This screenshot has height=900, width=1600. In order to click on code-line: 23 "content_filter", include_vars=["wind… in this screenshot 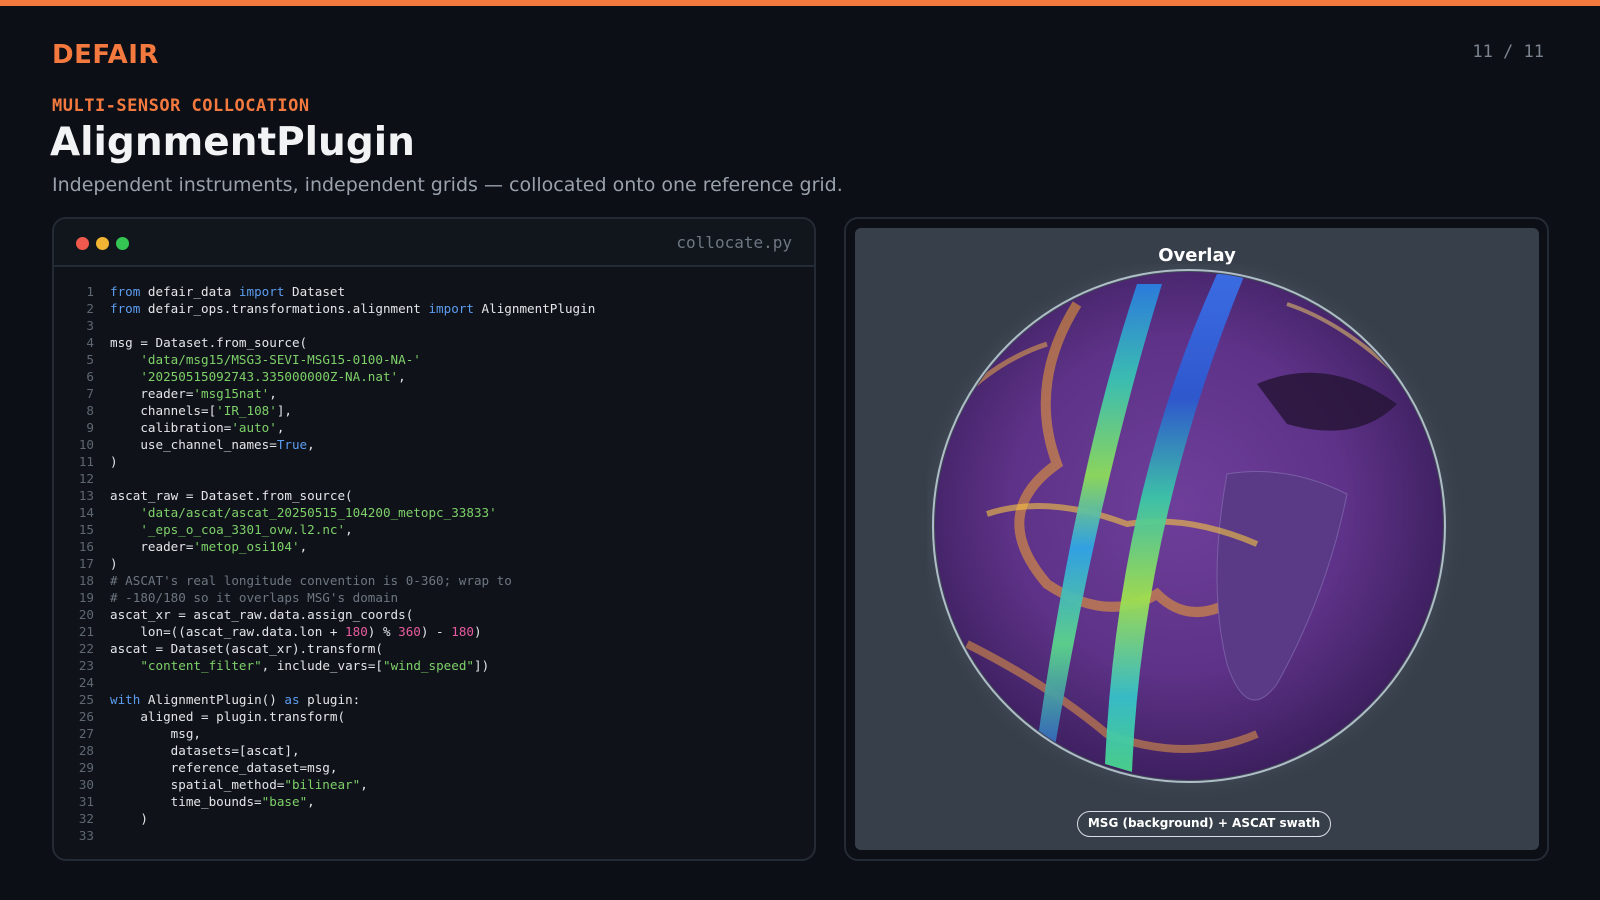, I will do `click(434, 665)`.